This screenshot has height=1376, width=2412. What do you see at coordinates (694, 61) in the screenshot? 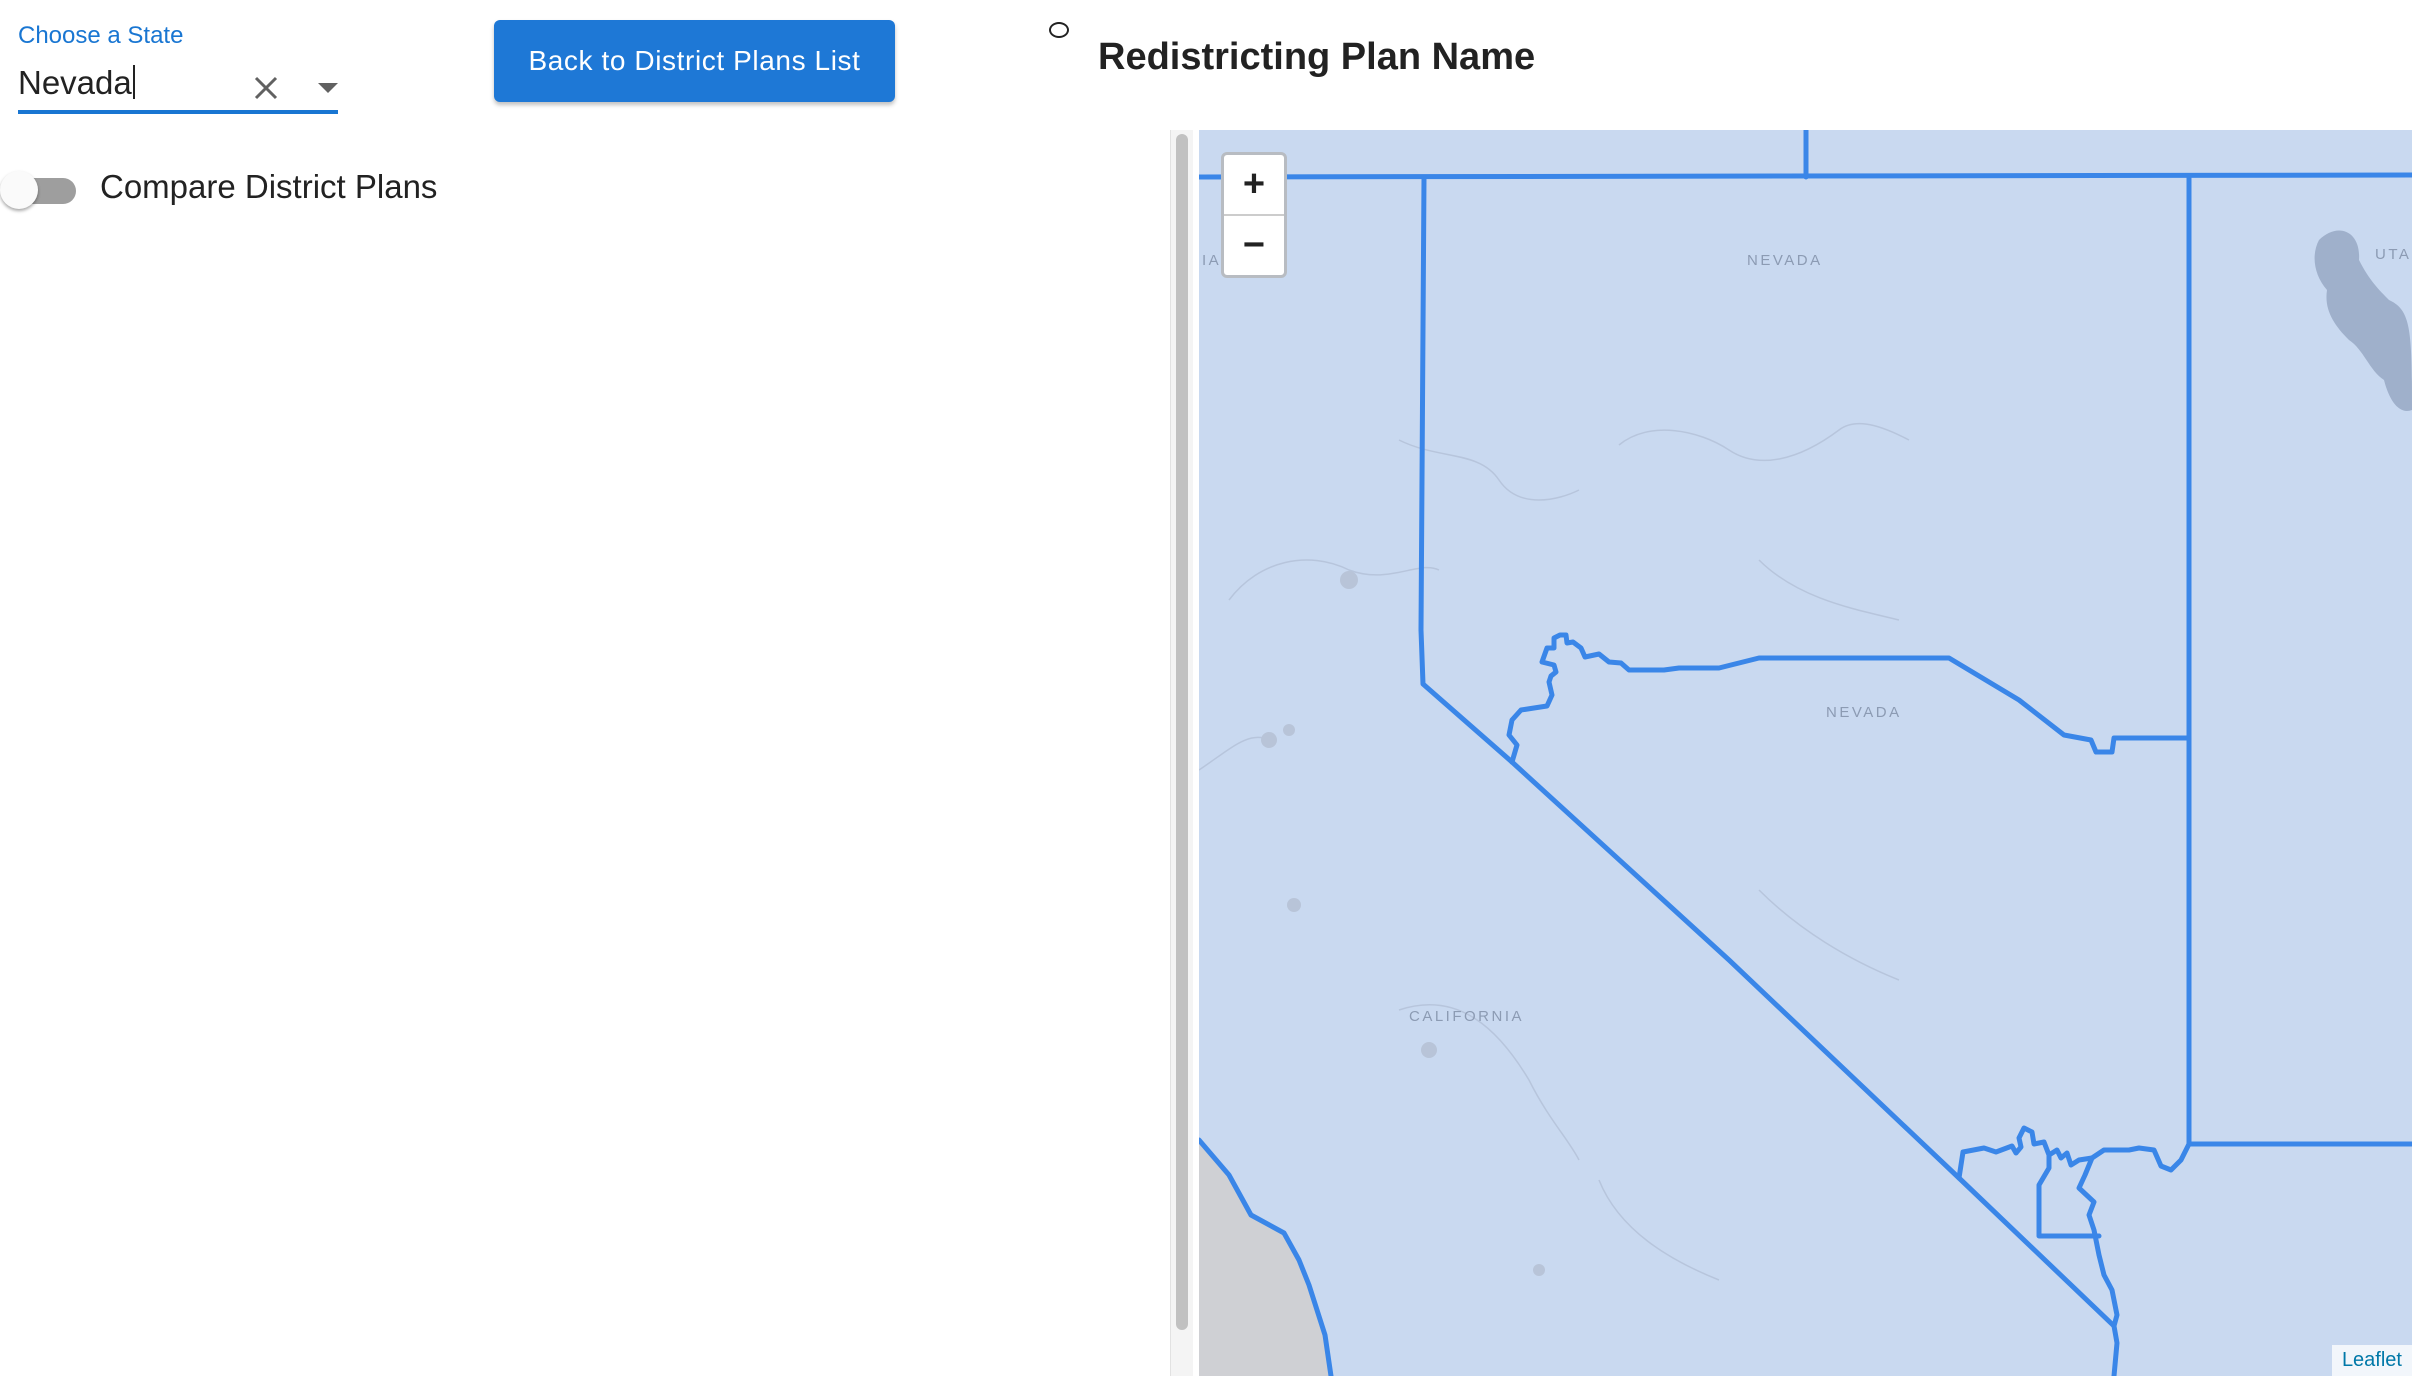
I see `back-to-plans-button: Back to District Plans List` at bounding box center [694, 61].